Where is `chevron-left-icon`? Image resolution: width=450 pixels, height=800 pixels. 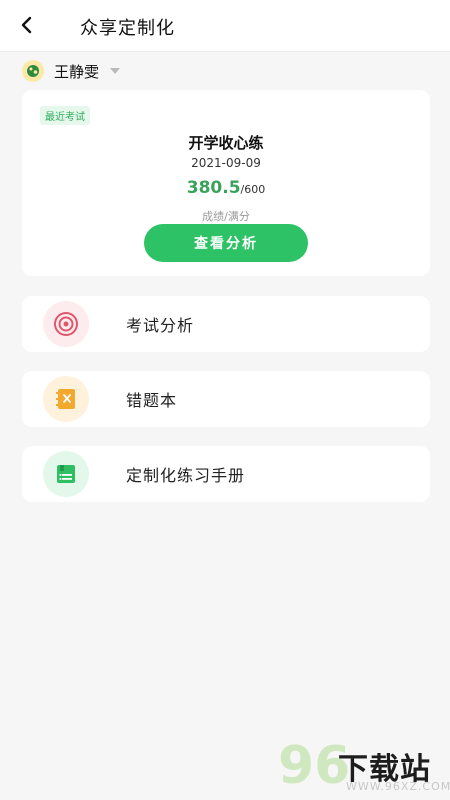
chevron-left-icon is located at coordinates (26, 25).